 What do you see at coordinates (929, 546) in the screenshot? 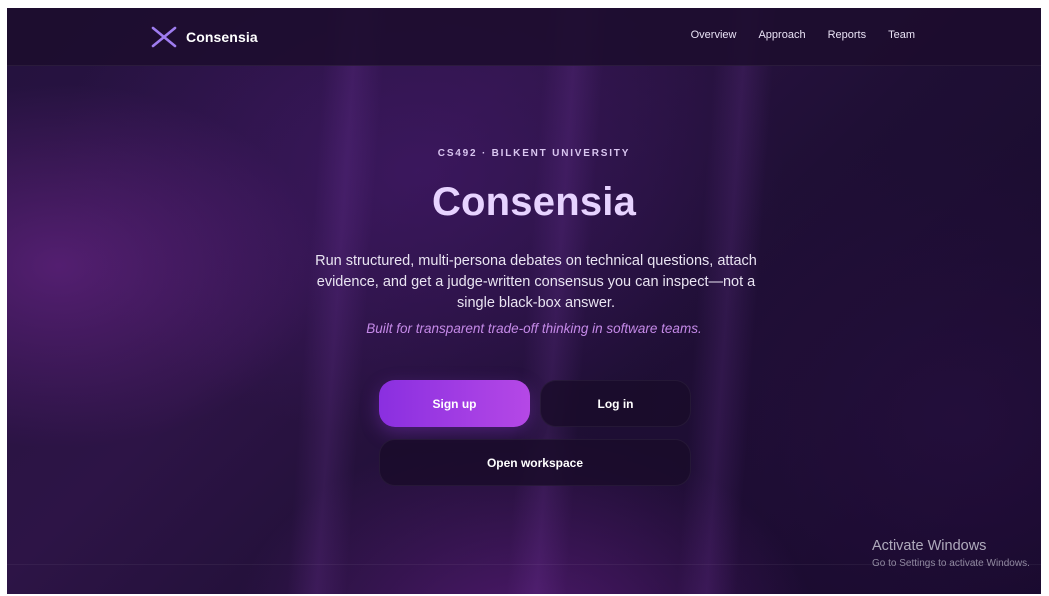
I see `watermark-title: Activate Windows` at bounding box center [929, 546].